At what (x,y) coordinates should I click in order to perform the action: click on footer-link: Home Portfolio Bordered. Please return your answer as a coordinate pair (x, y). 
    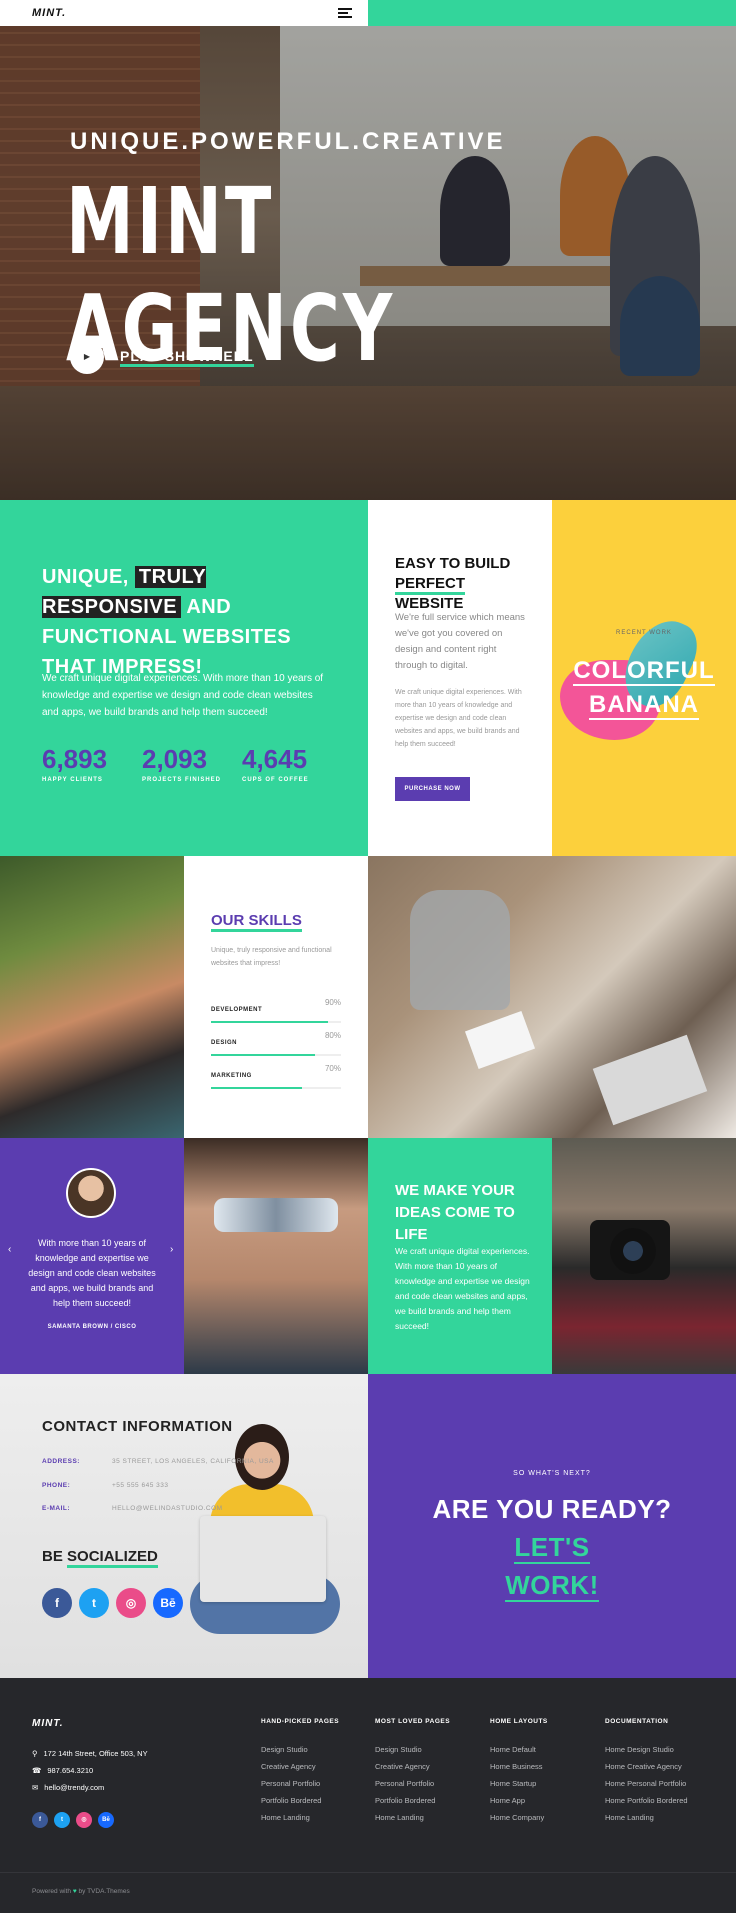
    Looking at the image, I should click on (646, 1800).